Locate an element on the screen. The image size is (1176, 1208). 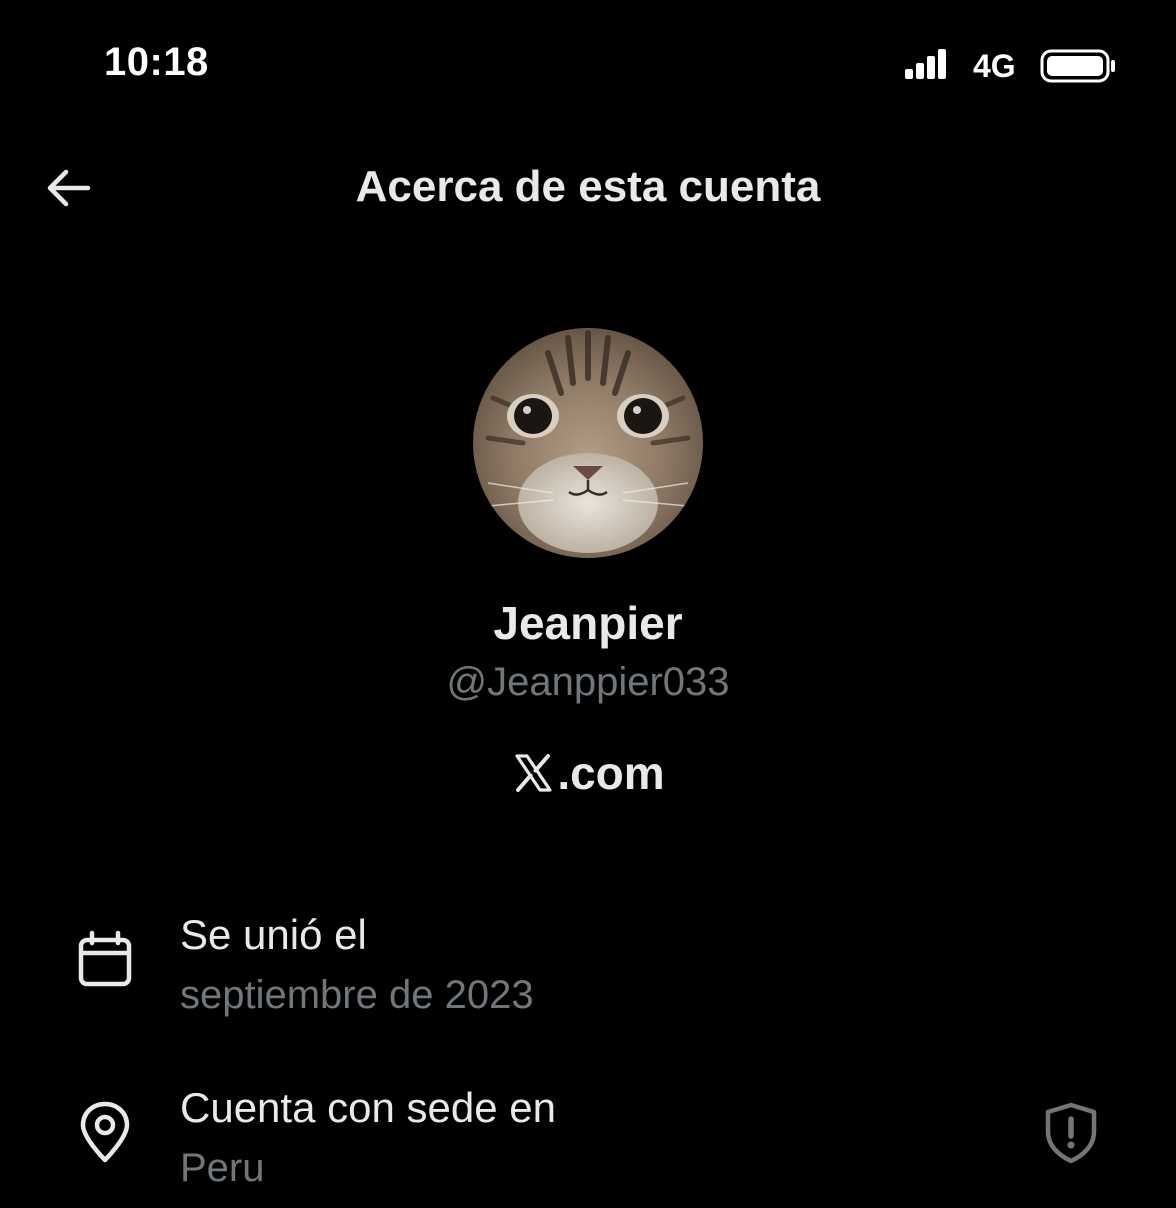
avatar is located at coordinates (588, 443).